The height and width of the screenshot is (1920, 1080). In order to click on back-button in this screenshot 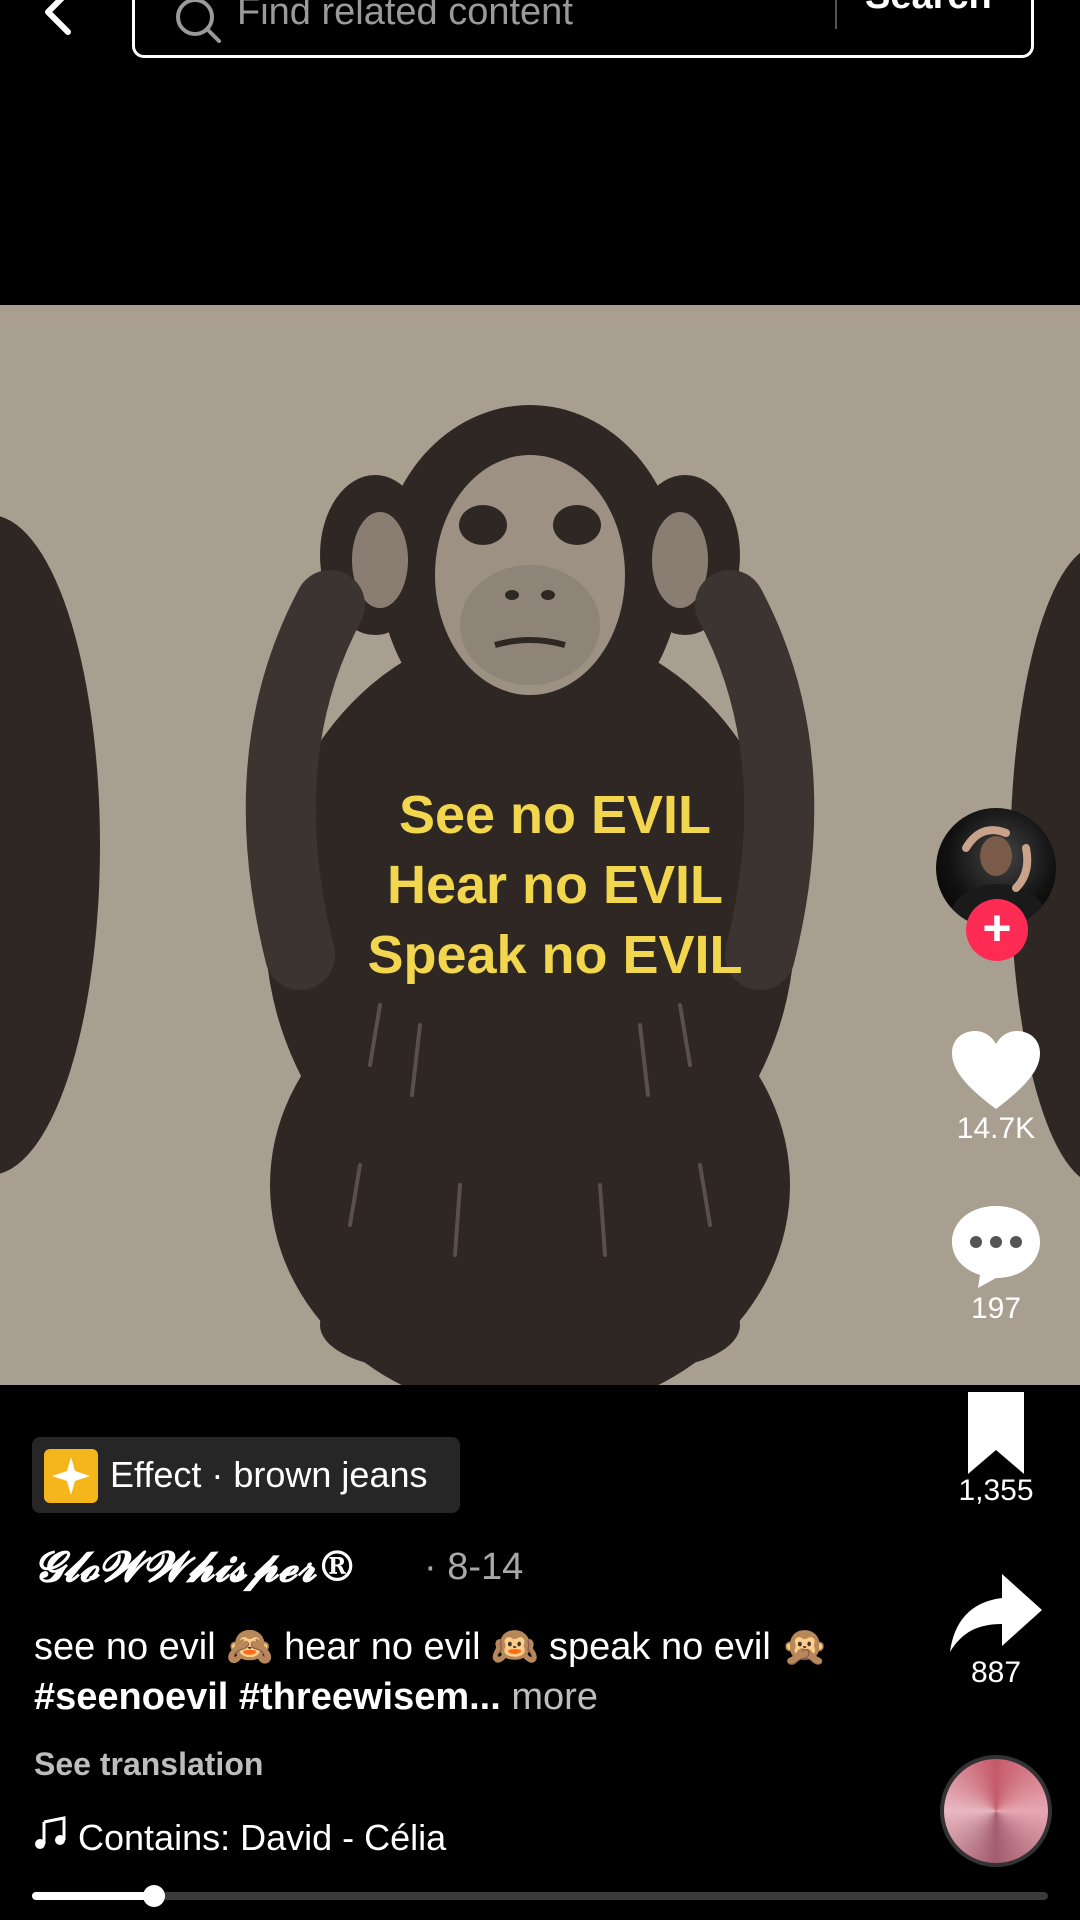, I will do `click(60, 21)`.